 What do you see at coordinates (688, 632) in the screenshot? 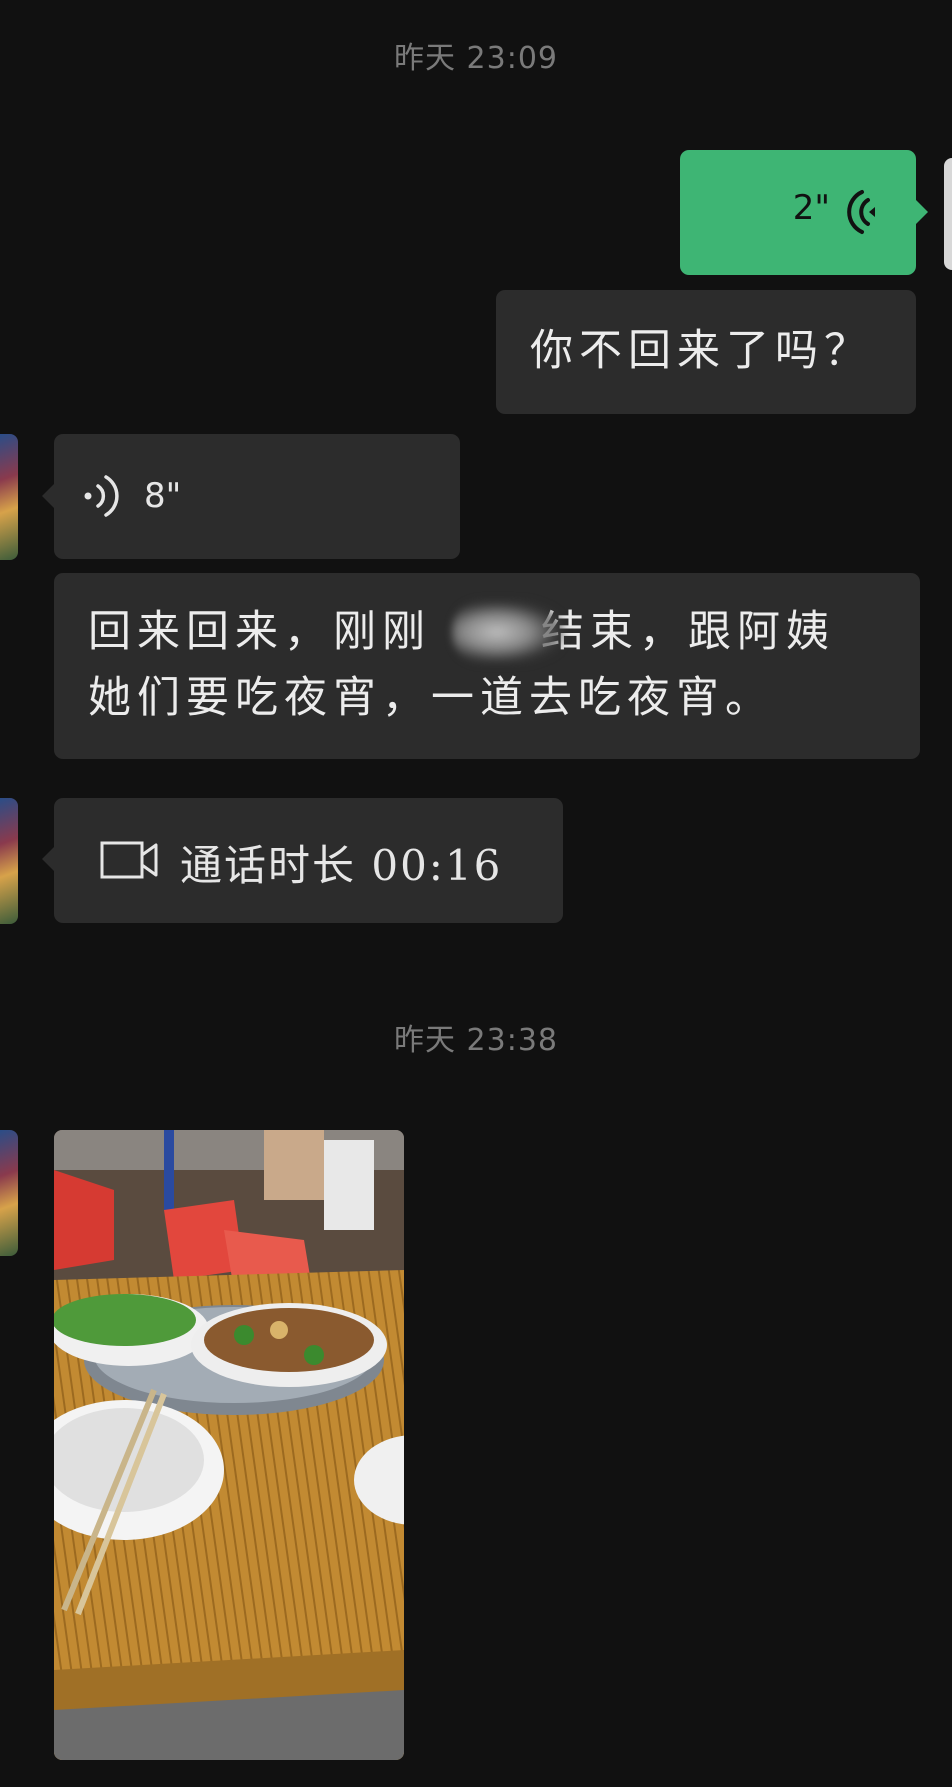
I see `message-text-part: 结束，跟阿姨` at bounding box center [688, 632].